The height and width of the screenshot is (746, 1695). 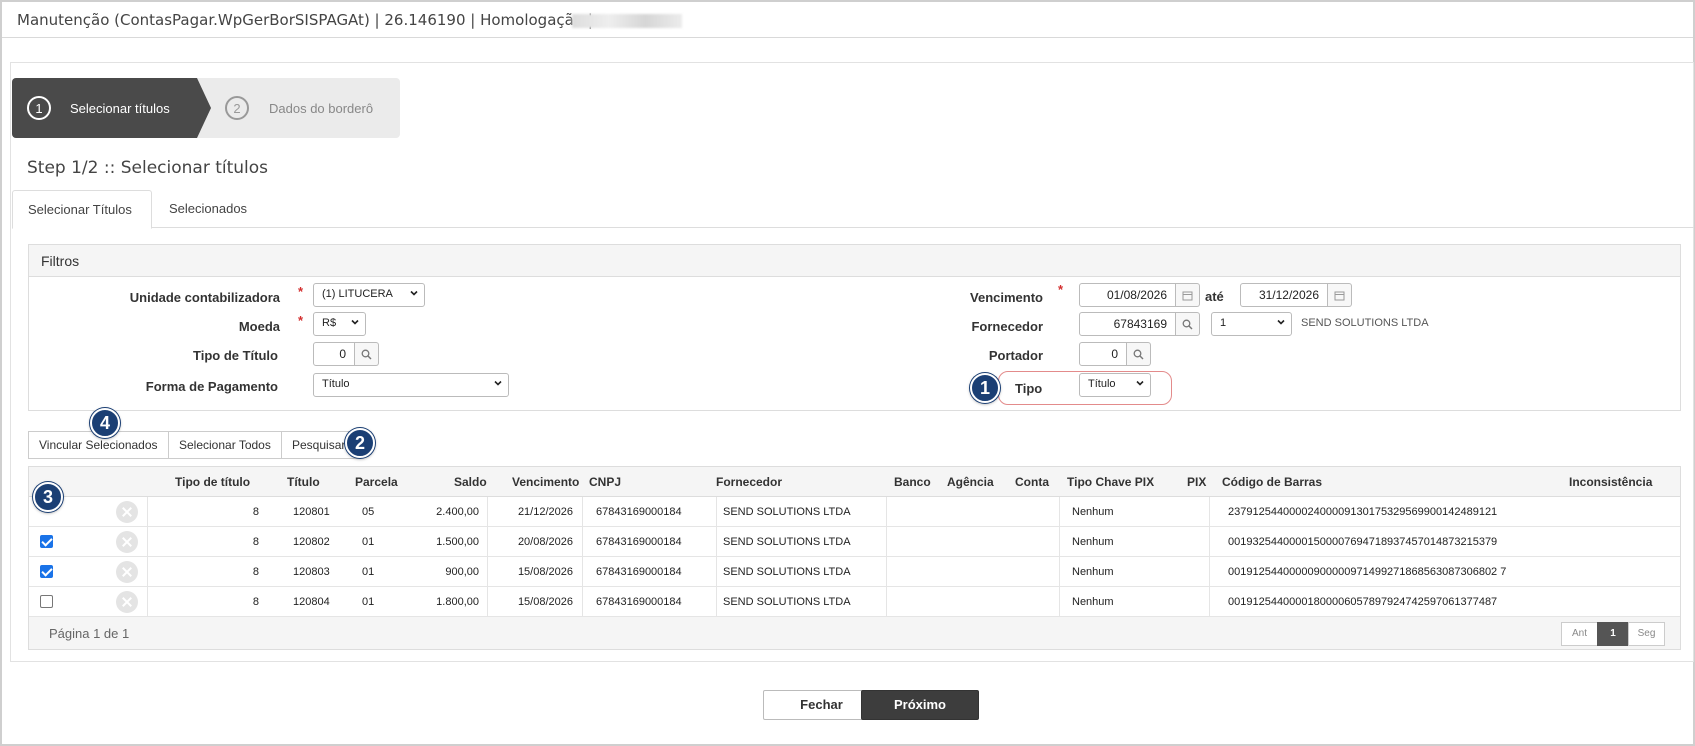 What do you see at coordinates (368, 572) in the screenshot?
I see `cell-parcela: 01` at bounding box center [368, 572].